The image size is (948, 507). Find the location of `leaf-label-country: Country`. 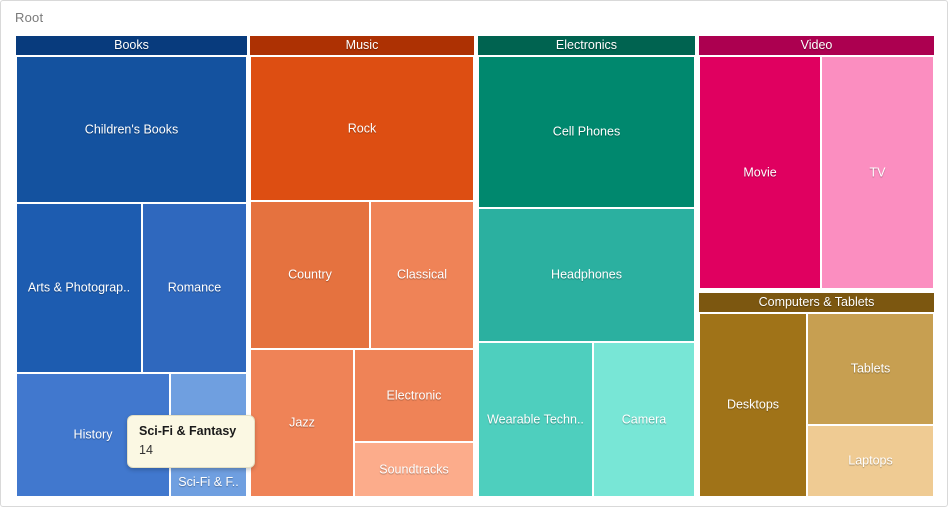

leaf-label-country: Country is located at coordinates (310, 274).